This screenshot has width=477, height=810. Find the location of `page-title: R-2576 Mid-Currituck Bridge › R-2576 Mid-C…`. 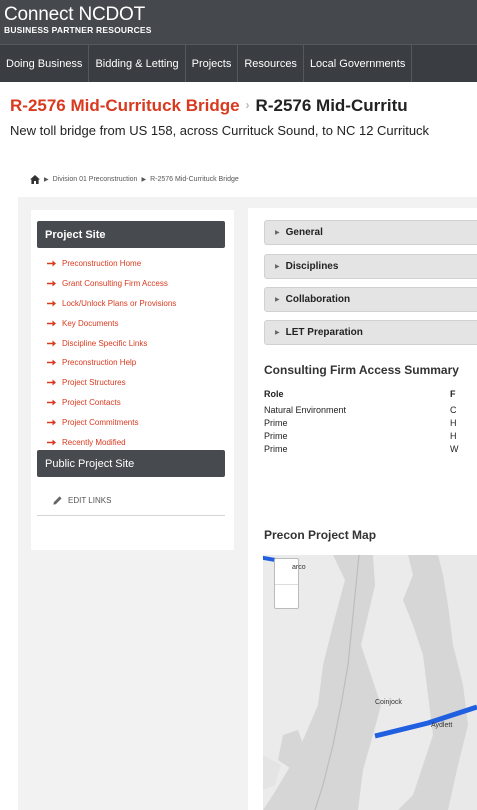

page-title: R-2576 Mid-Currituck Bridge › R-2576 Mid-C… is located at coordinates (243, 106).